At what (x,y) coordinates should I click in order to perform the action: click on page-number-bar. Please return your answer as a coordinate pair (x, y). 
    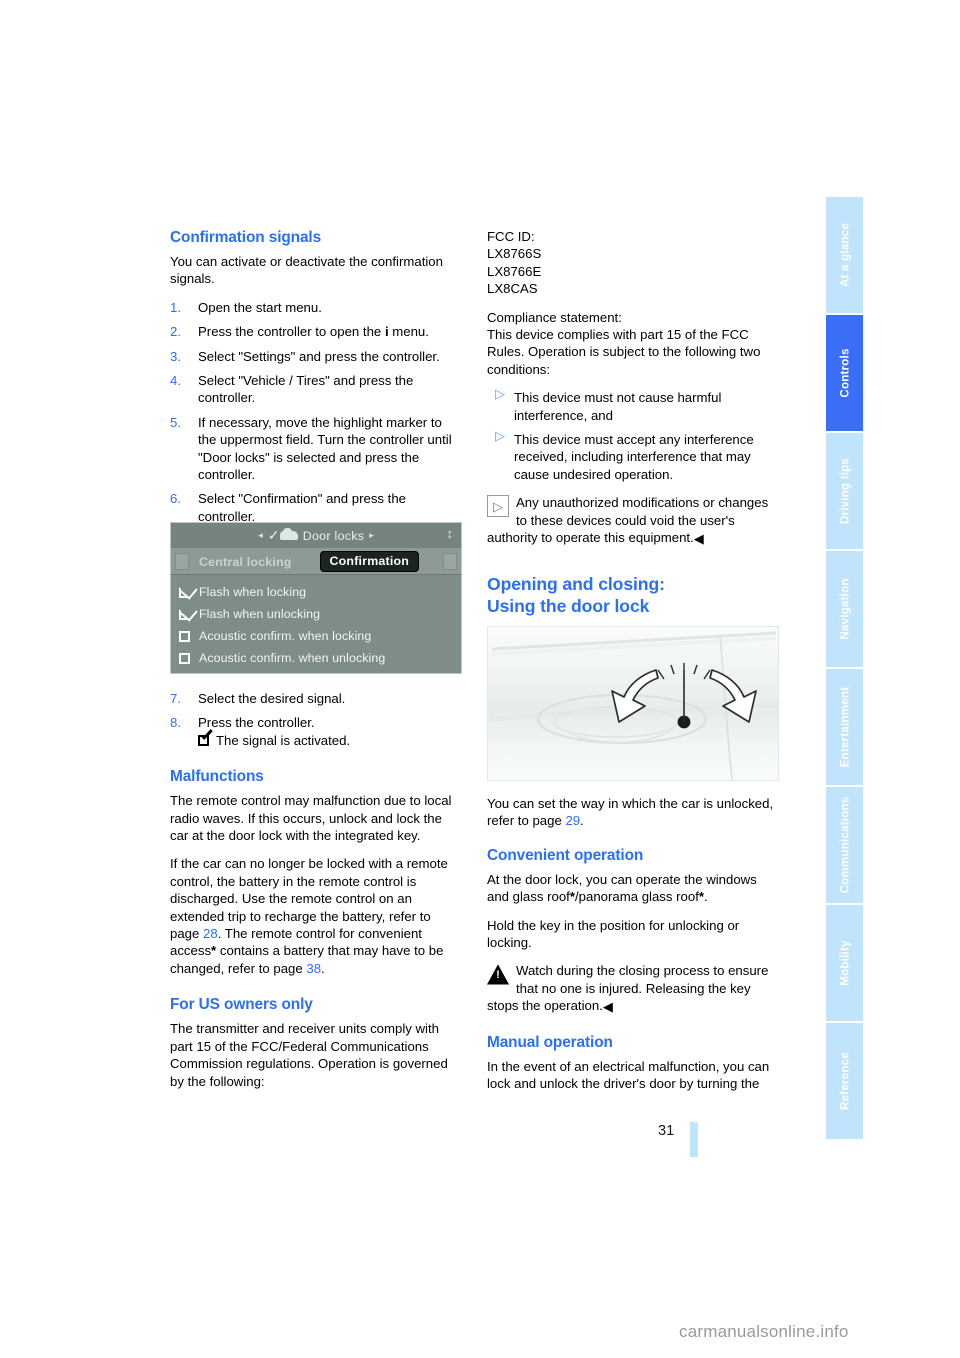
    Looking at the image, I should click on (694, 1139).